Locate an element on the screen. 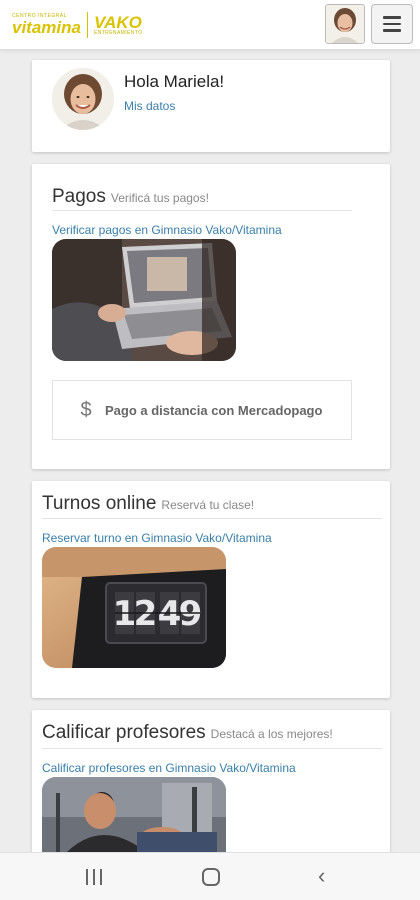  turnos-subtitle: Reservá tu clase! is located at coordinates (208, 505).